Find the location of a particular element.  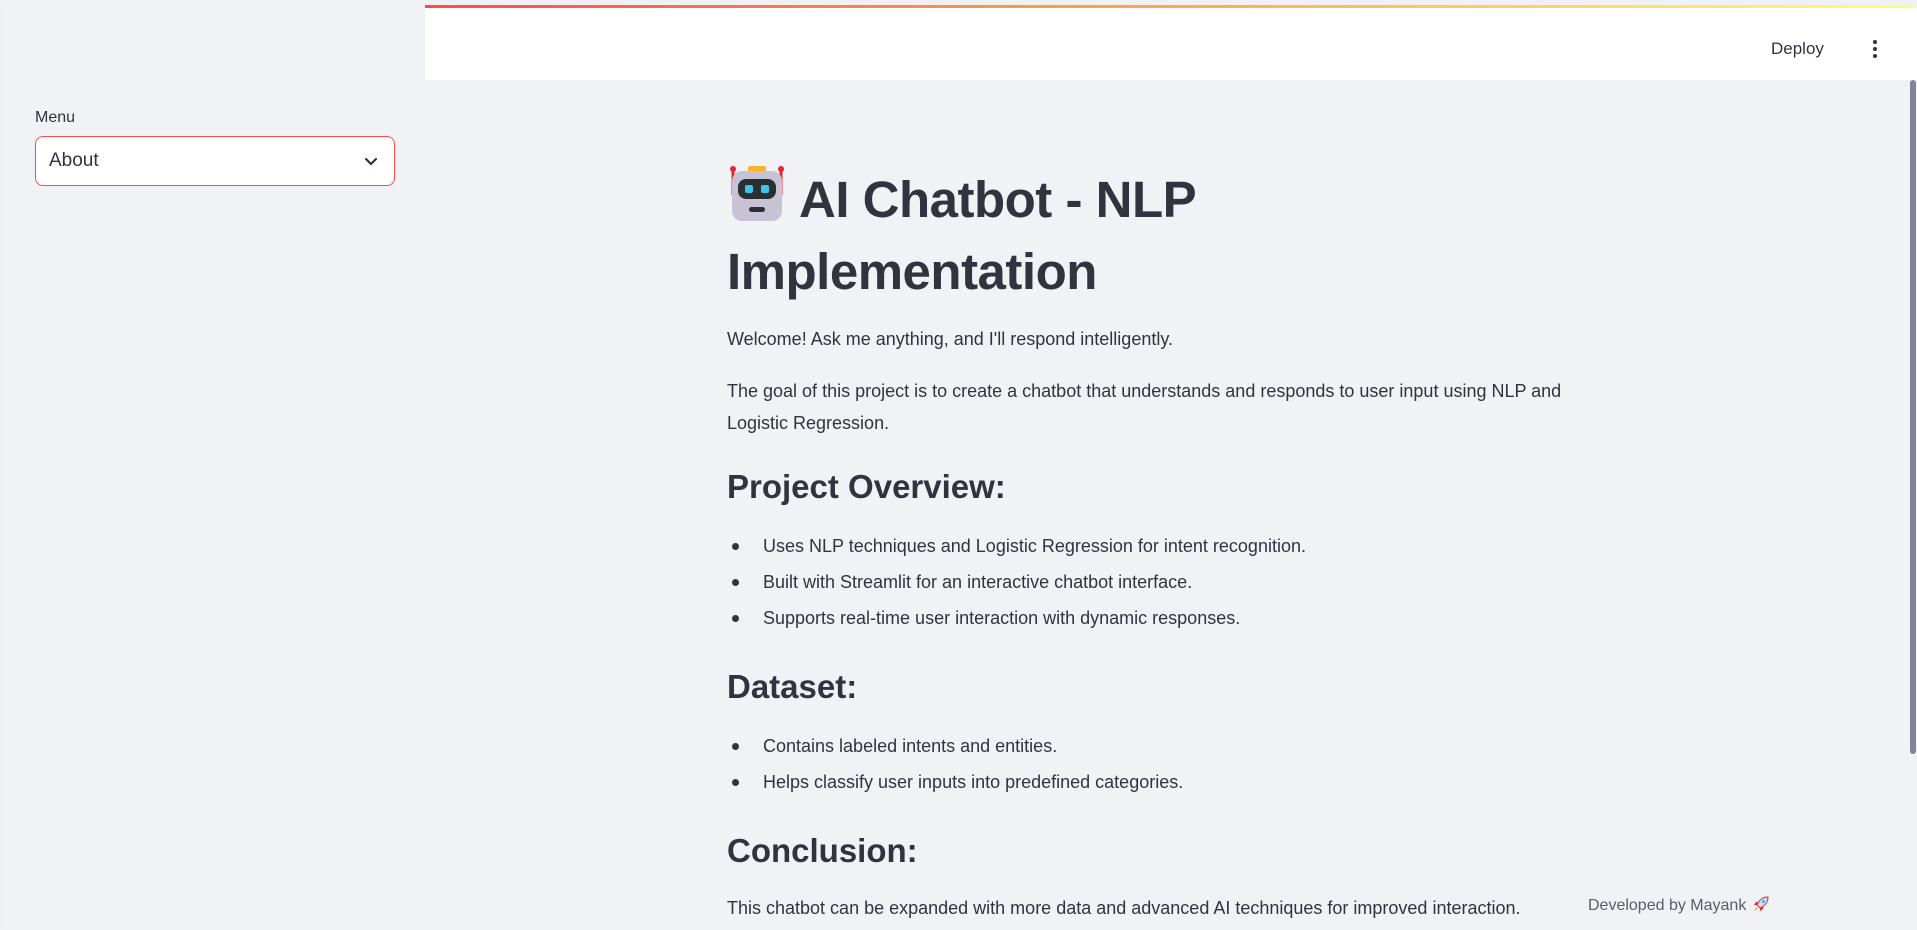

list-item: Contains labeled intents and entities. is located at coordinates (955, 746).